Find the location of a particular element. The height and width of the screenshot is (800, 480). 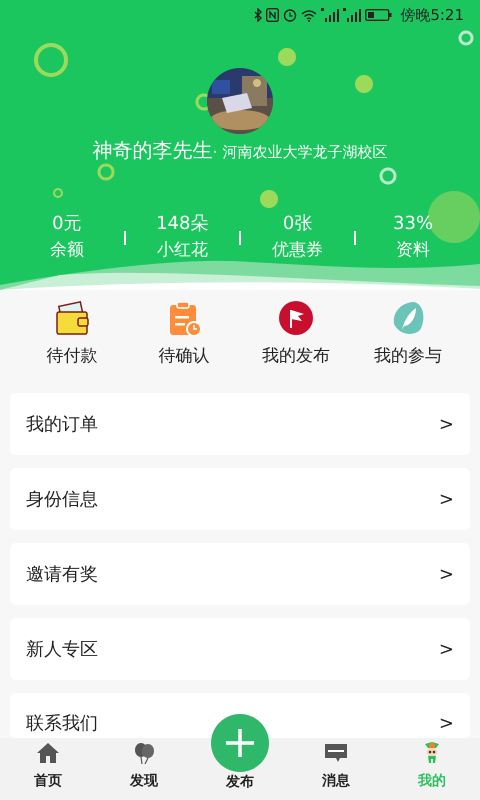

home-icon is located at coordinates (48, 753).